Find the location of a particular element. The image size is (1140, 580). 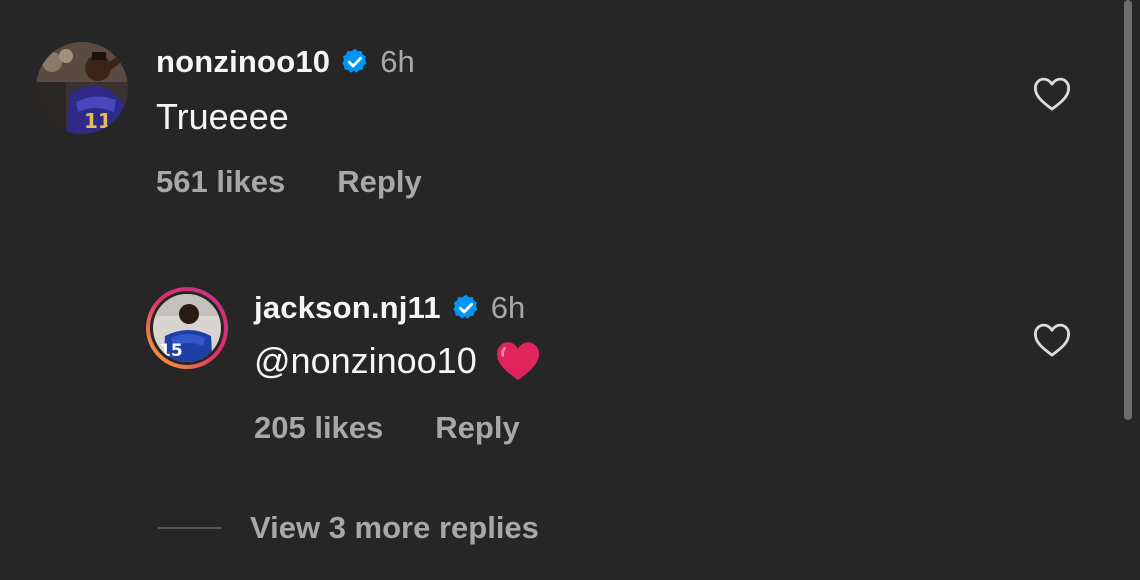

comment-header: nonzinoo10 6h is located at coordinates (285, 62).